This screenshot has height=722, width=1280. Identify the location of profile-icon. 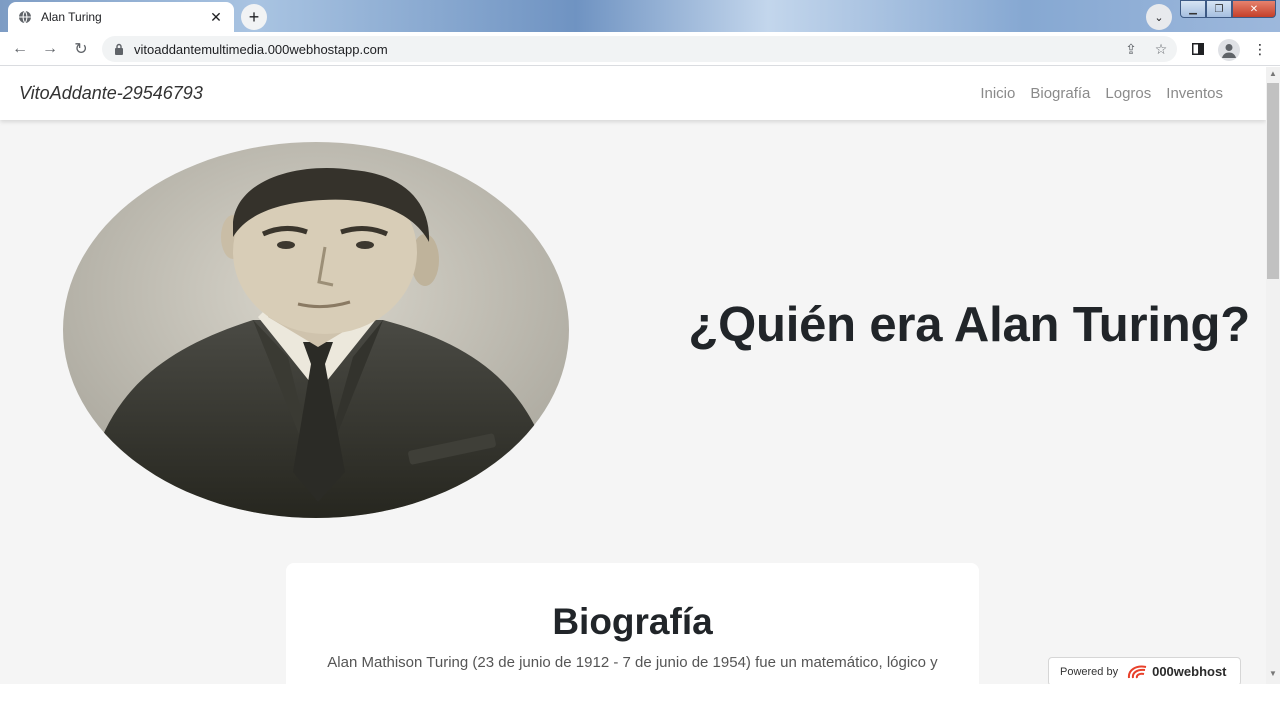
(1229, 50).